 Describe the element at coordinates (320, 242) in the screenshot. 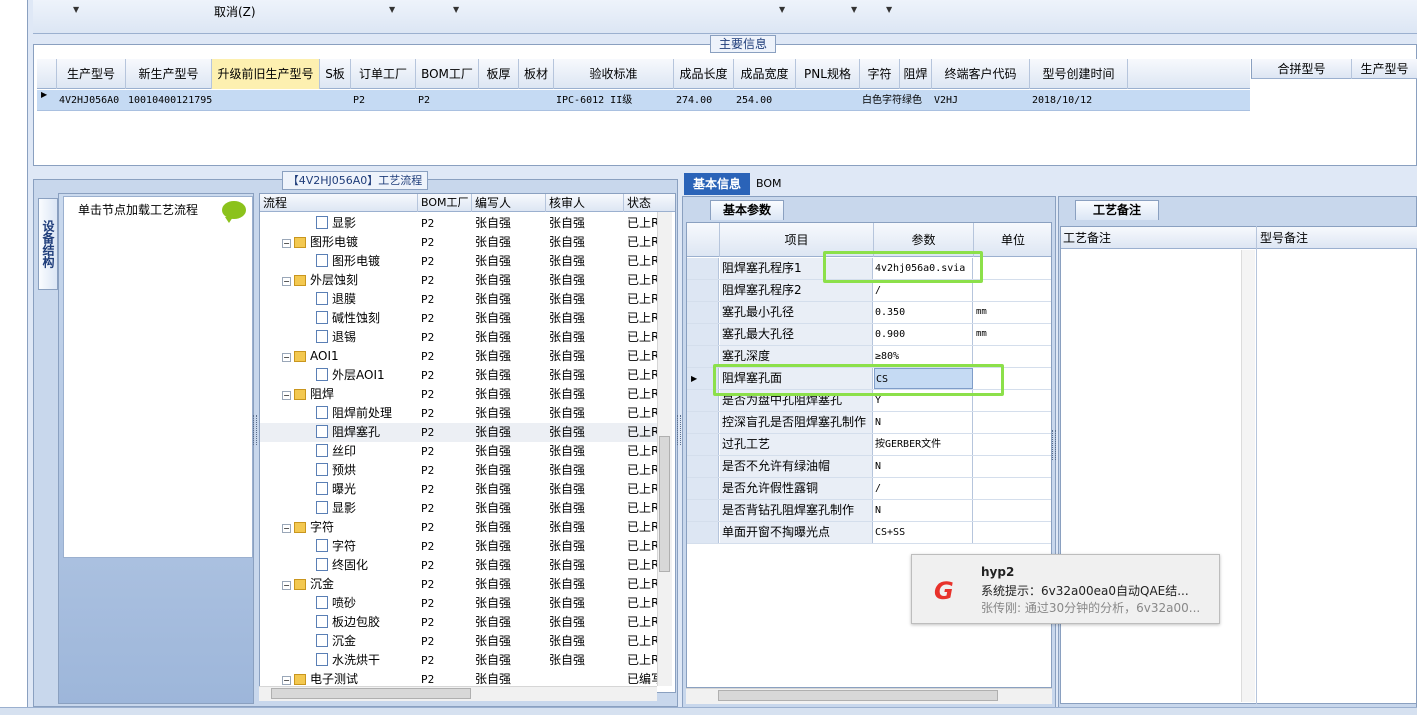

I see `process-node: − 图形电镀` at that location.